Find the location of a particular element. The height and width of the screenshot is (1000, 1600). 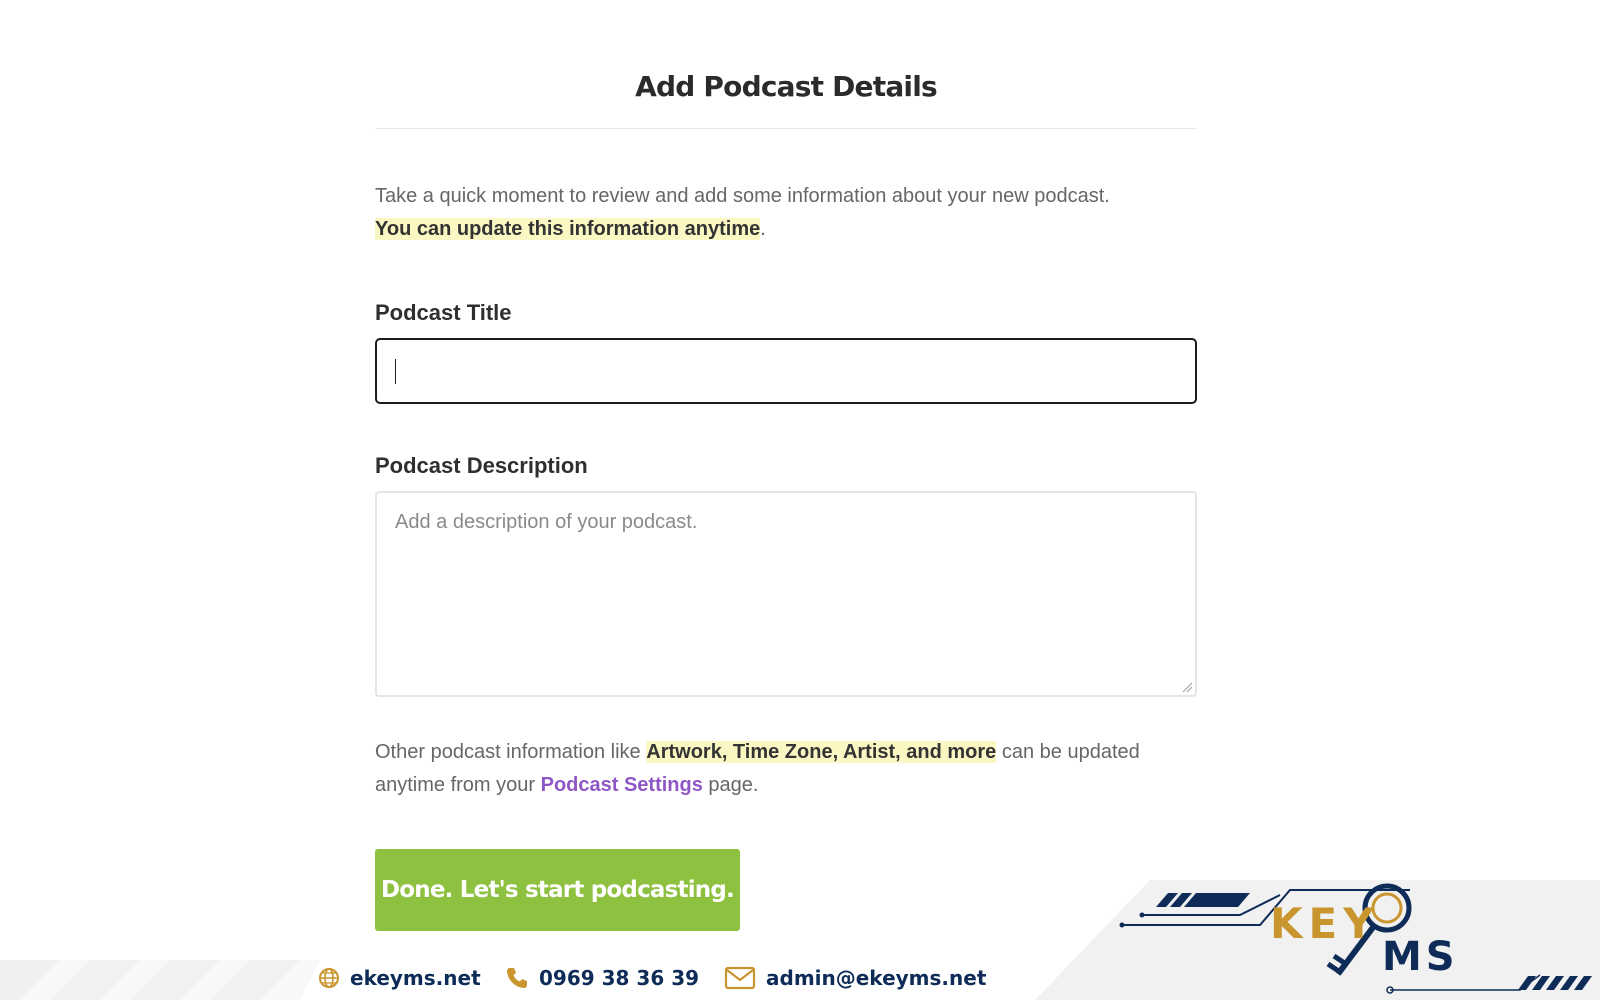

intro-highlight: You can update this information anytime is located at coordinates (568, 229).